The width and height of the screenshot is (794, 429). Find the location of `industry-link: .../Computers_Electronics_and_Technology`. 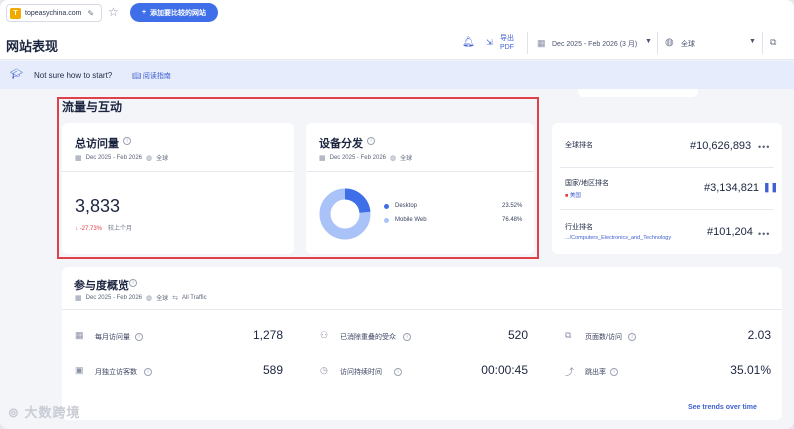

industry-link: .../Computers_Electronics_and_Technology is located at coordinates (618, 238).